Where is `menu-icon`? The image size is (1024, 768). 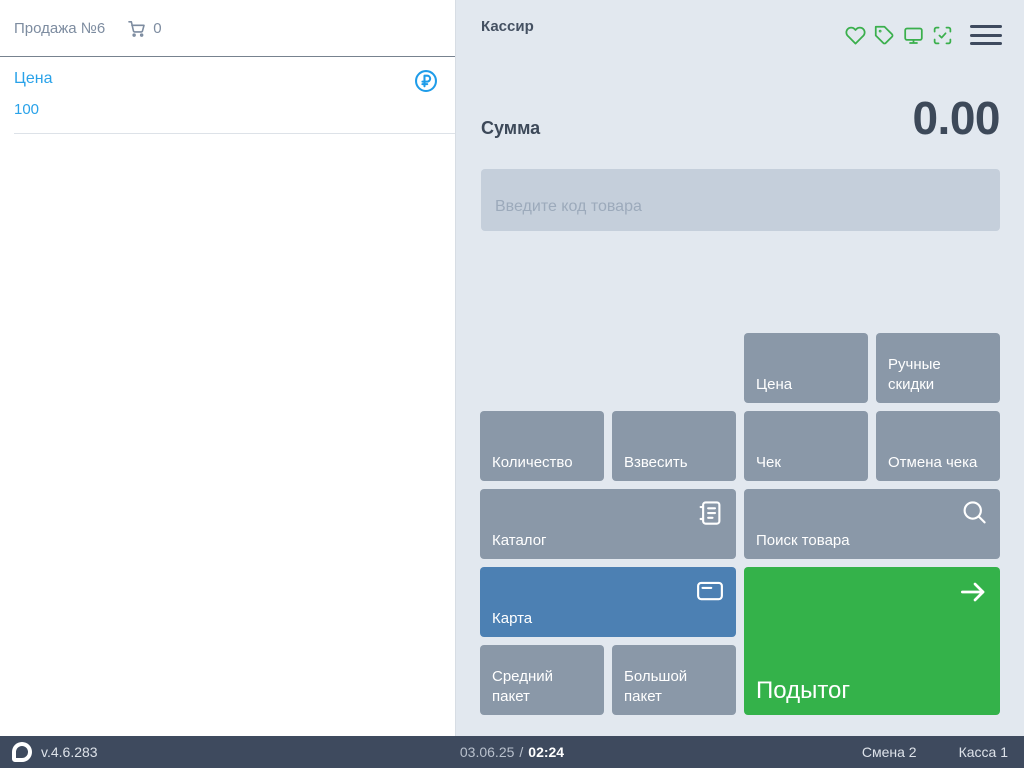 menu-icon is located at coordinates (986, 35).